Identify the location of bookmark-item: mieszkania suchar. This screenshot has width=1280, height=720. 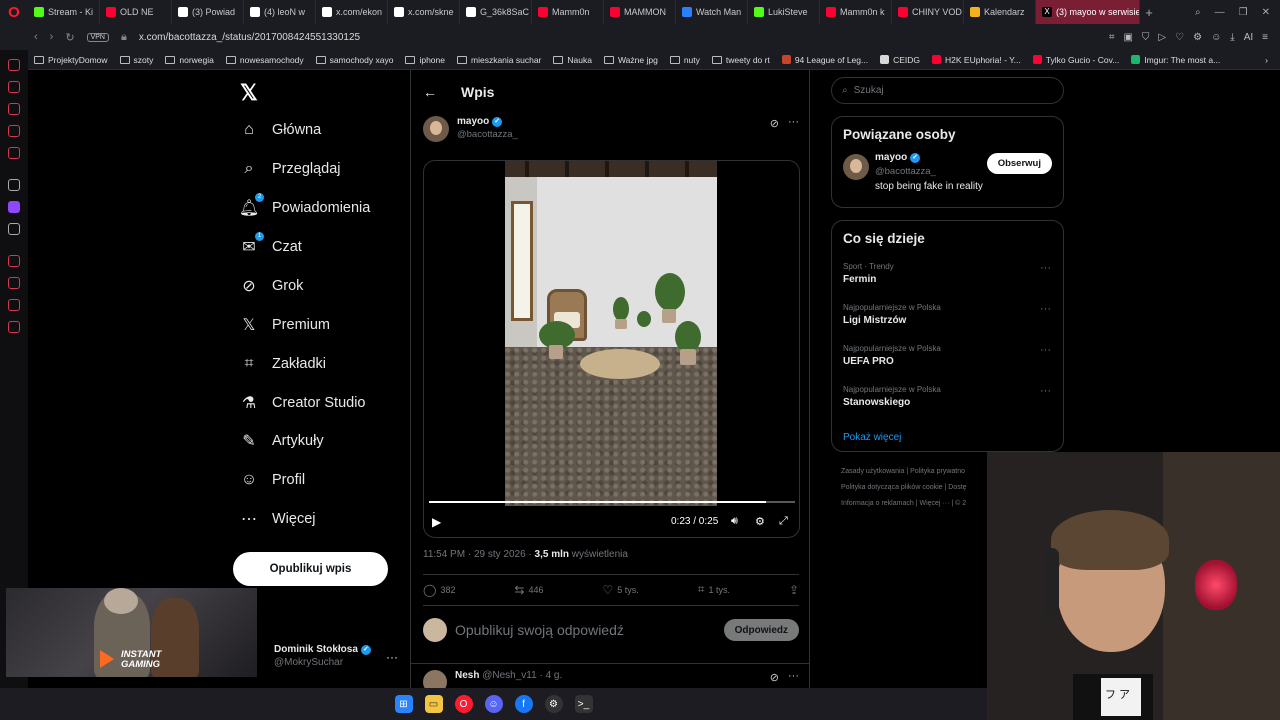
(499, 60).